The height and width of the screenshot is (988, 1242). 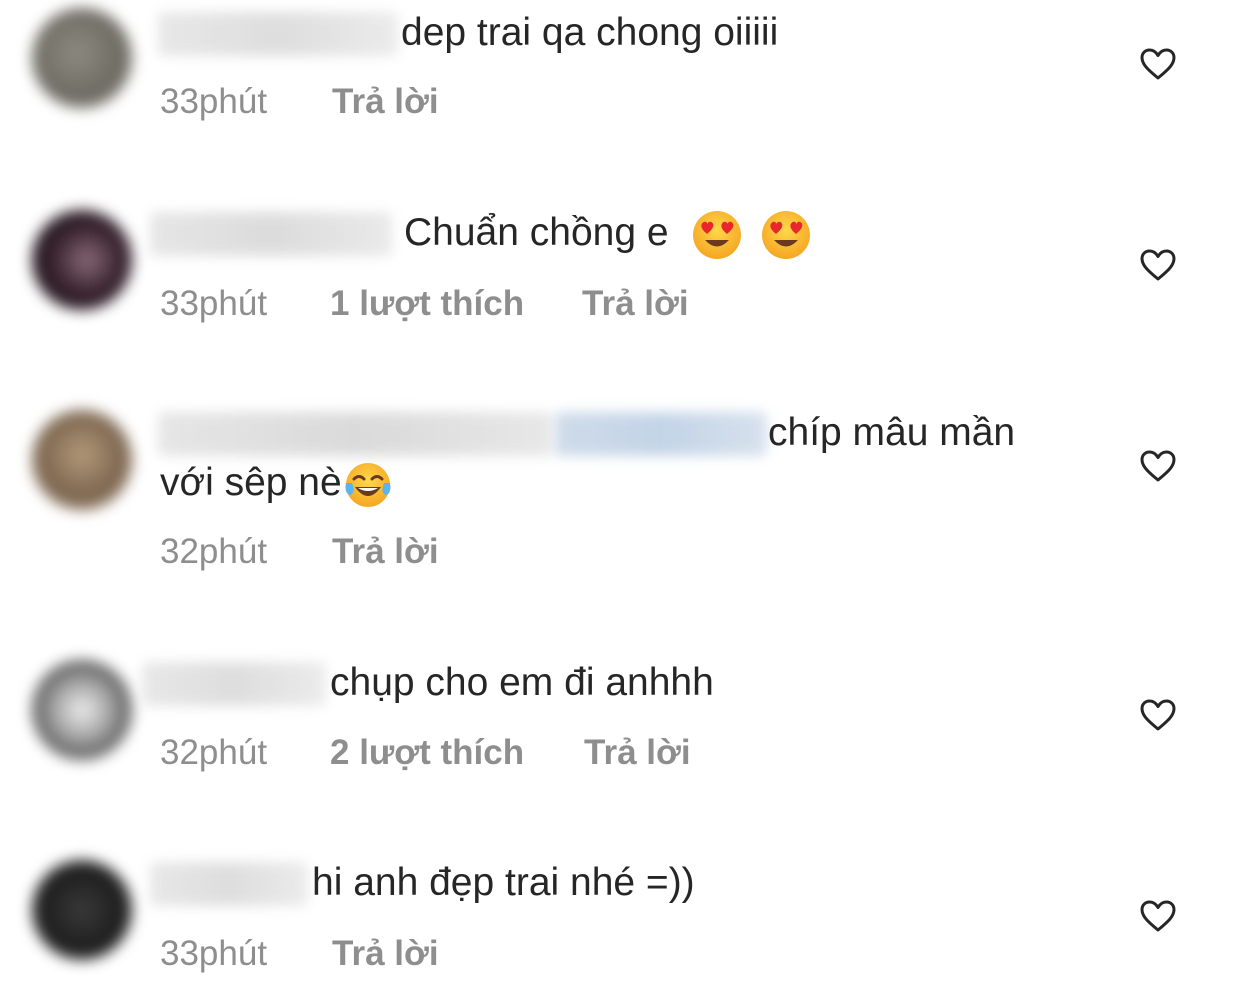 What do you see at coordinates (661, 434) in the screenshot?
I see `mention-blurred` at bounding box center [661, 434].